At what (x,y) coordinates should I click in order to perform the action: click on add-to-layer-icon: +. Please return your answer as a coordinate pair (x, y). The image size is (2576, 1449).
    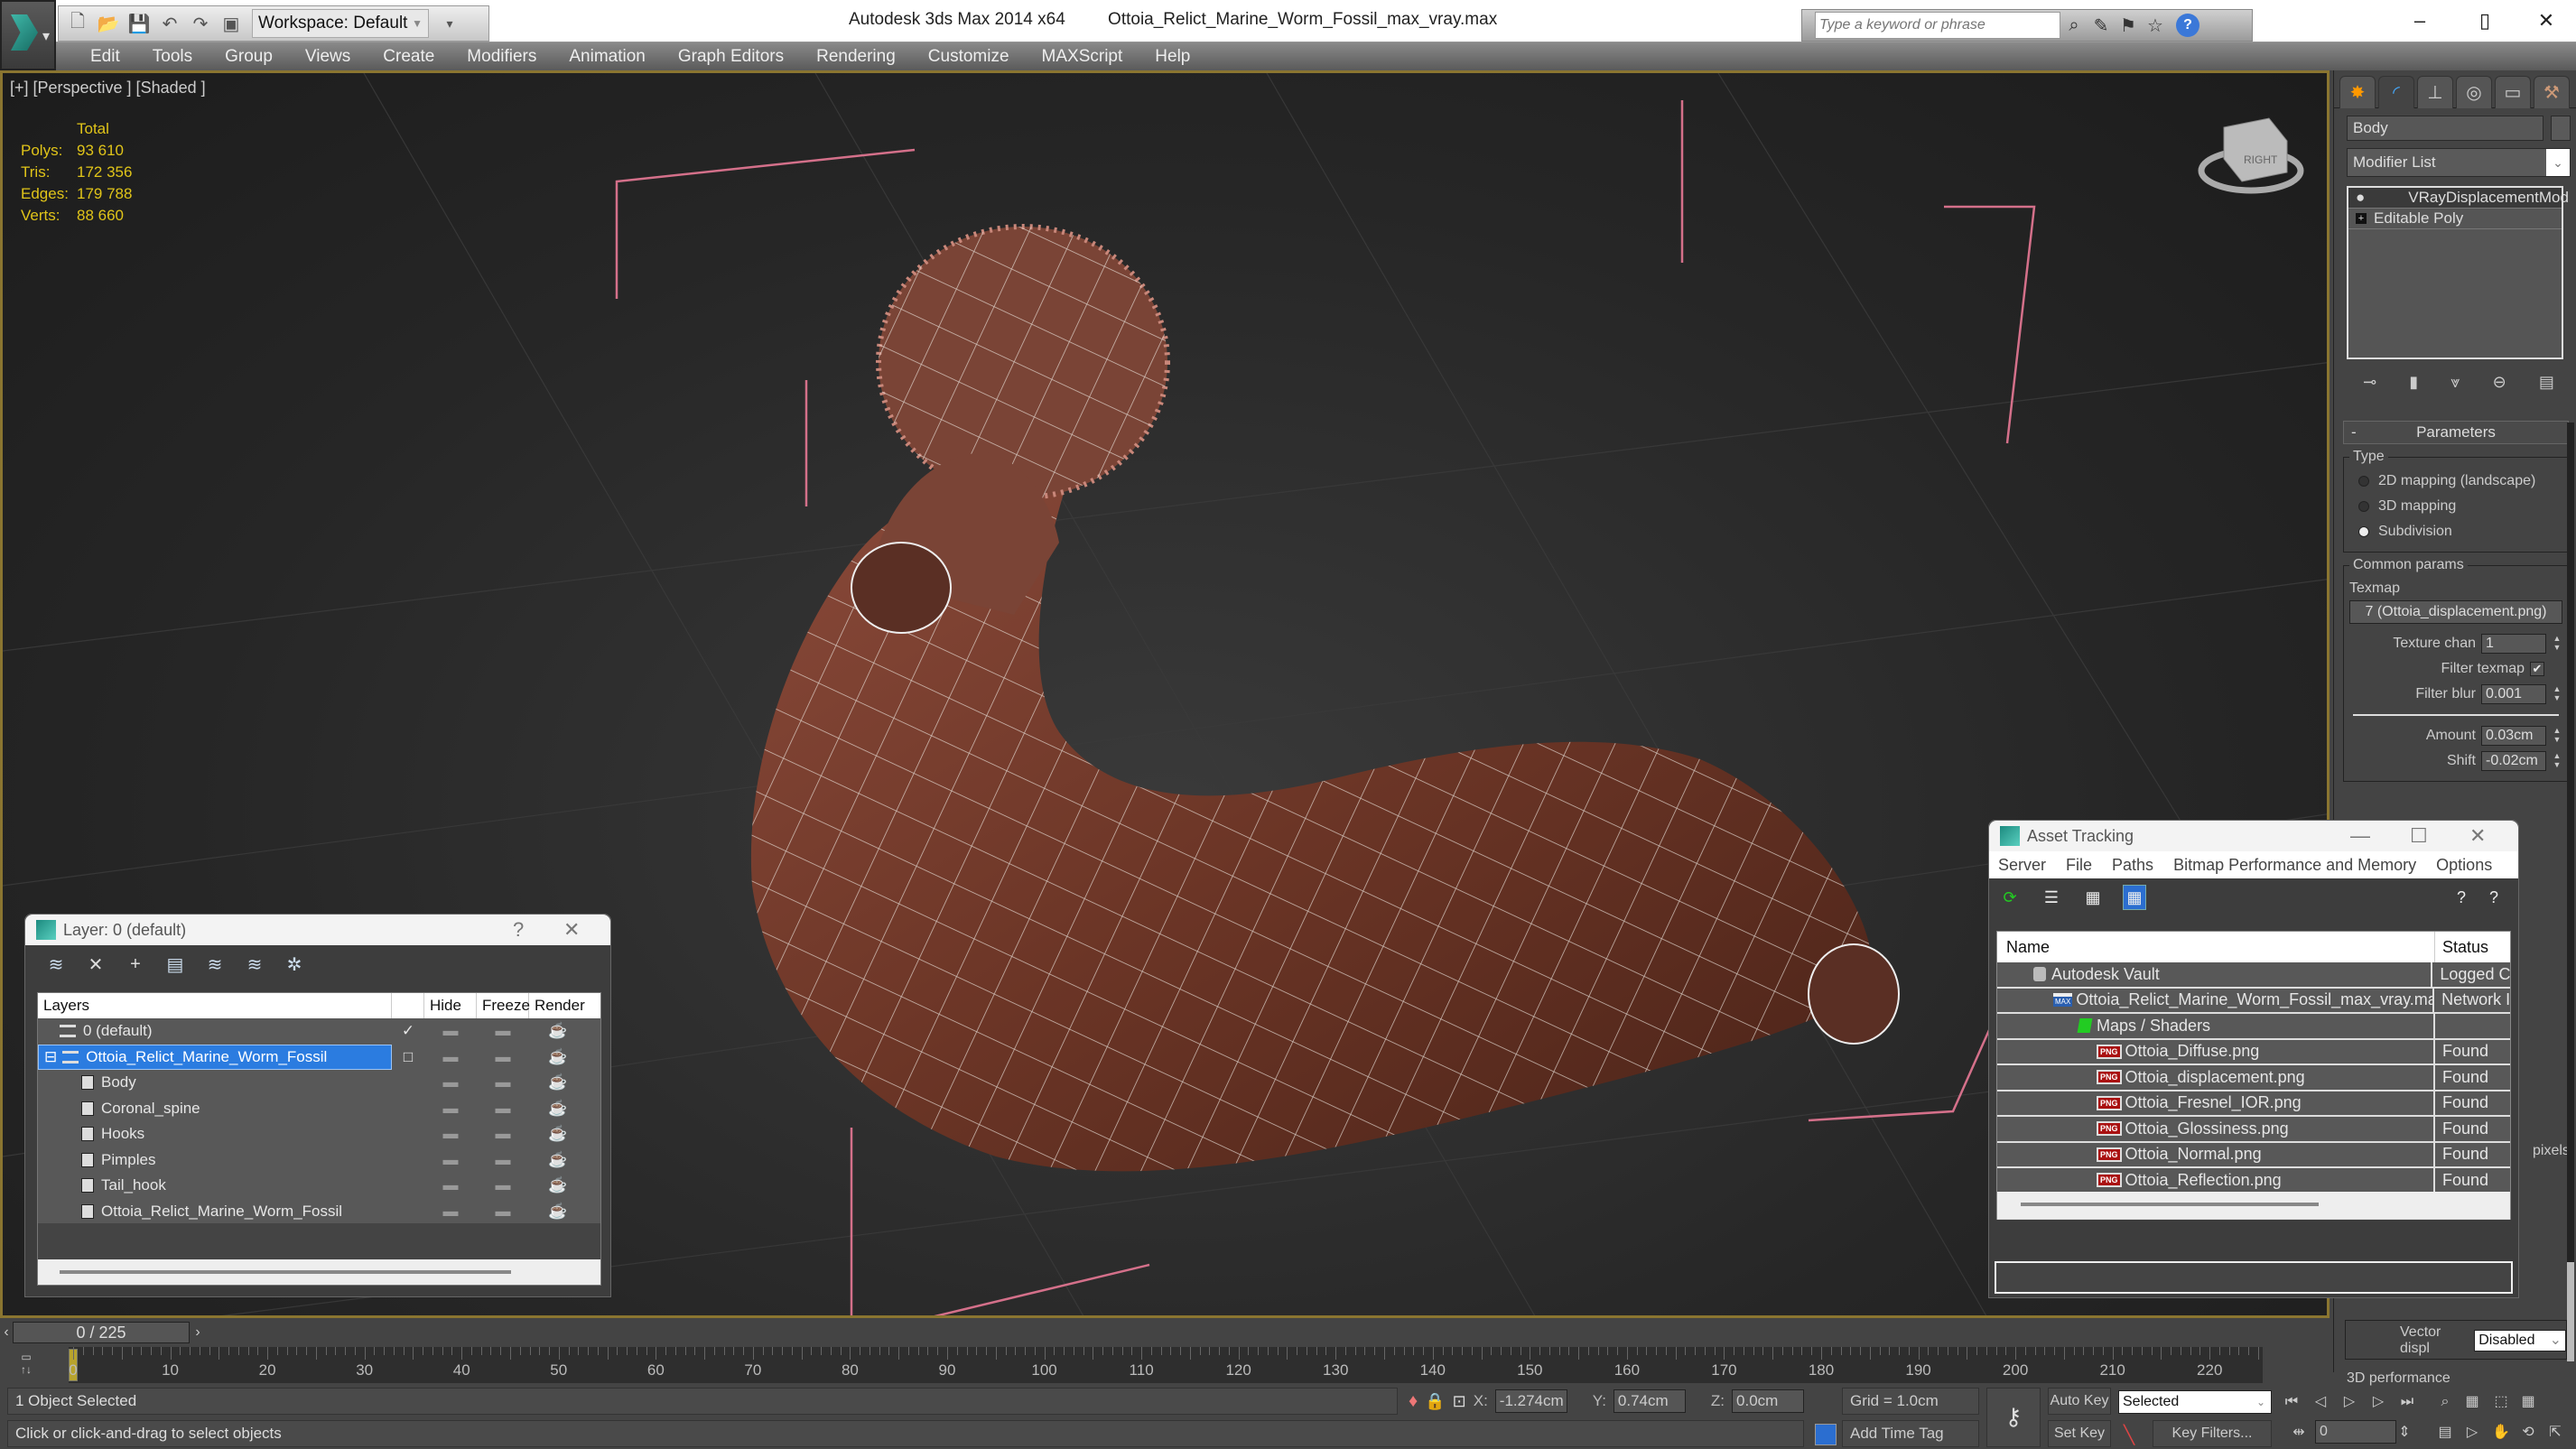
    Looking at the image, I should click on (135, 964).